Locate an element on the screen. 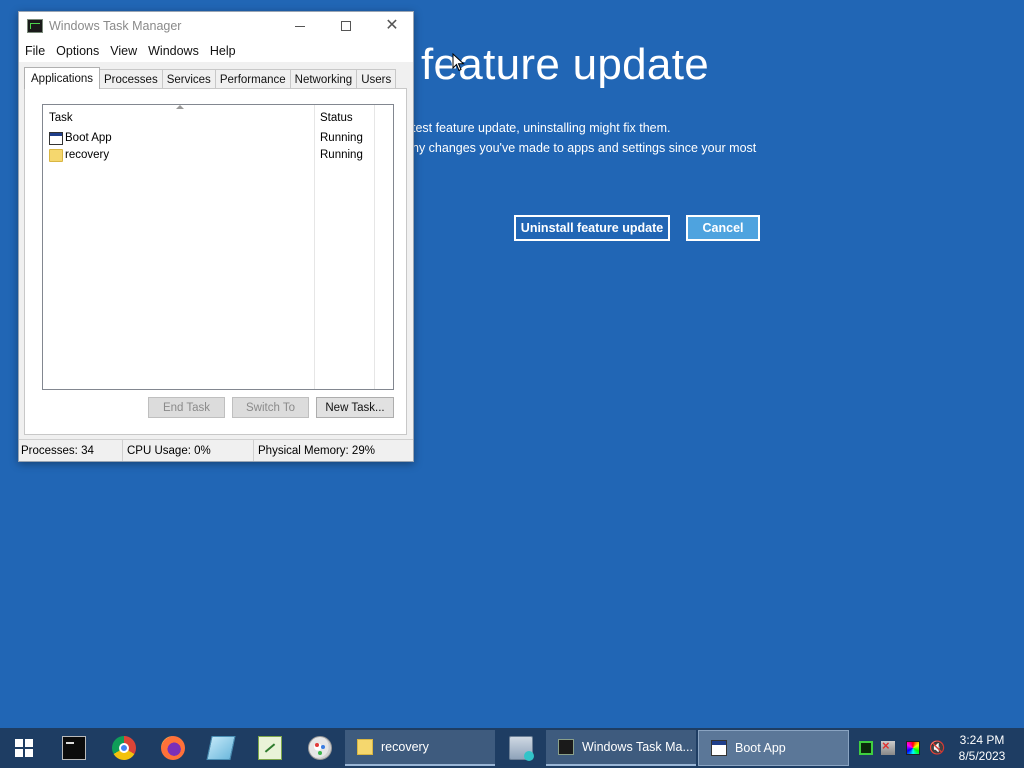 This screenshot has width=1024, height=768. minimize-button is located at coordinates (300, 26).